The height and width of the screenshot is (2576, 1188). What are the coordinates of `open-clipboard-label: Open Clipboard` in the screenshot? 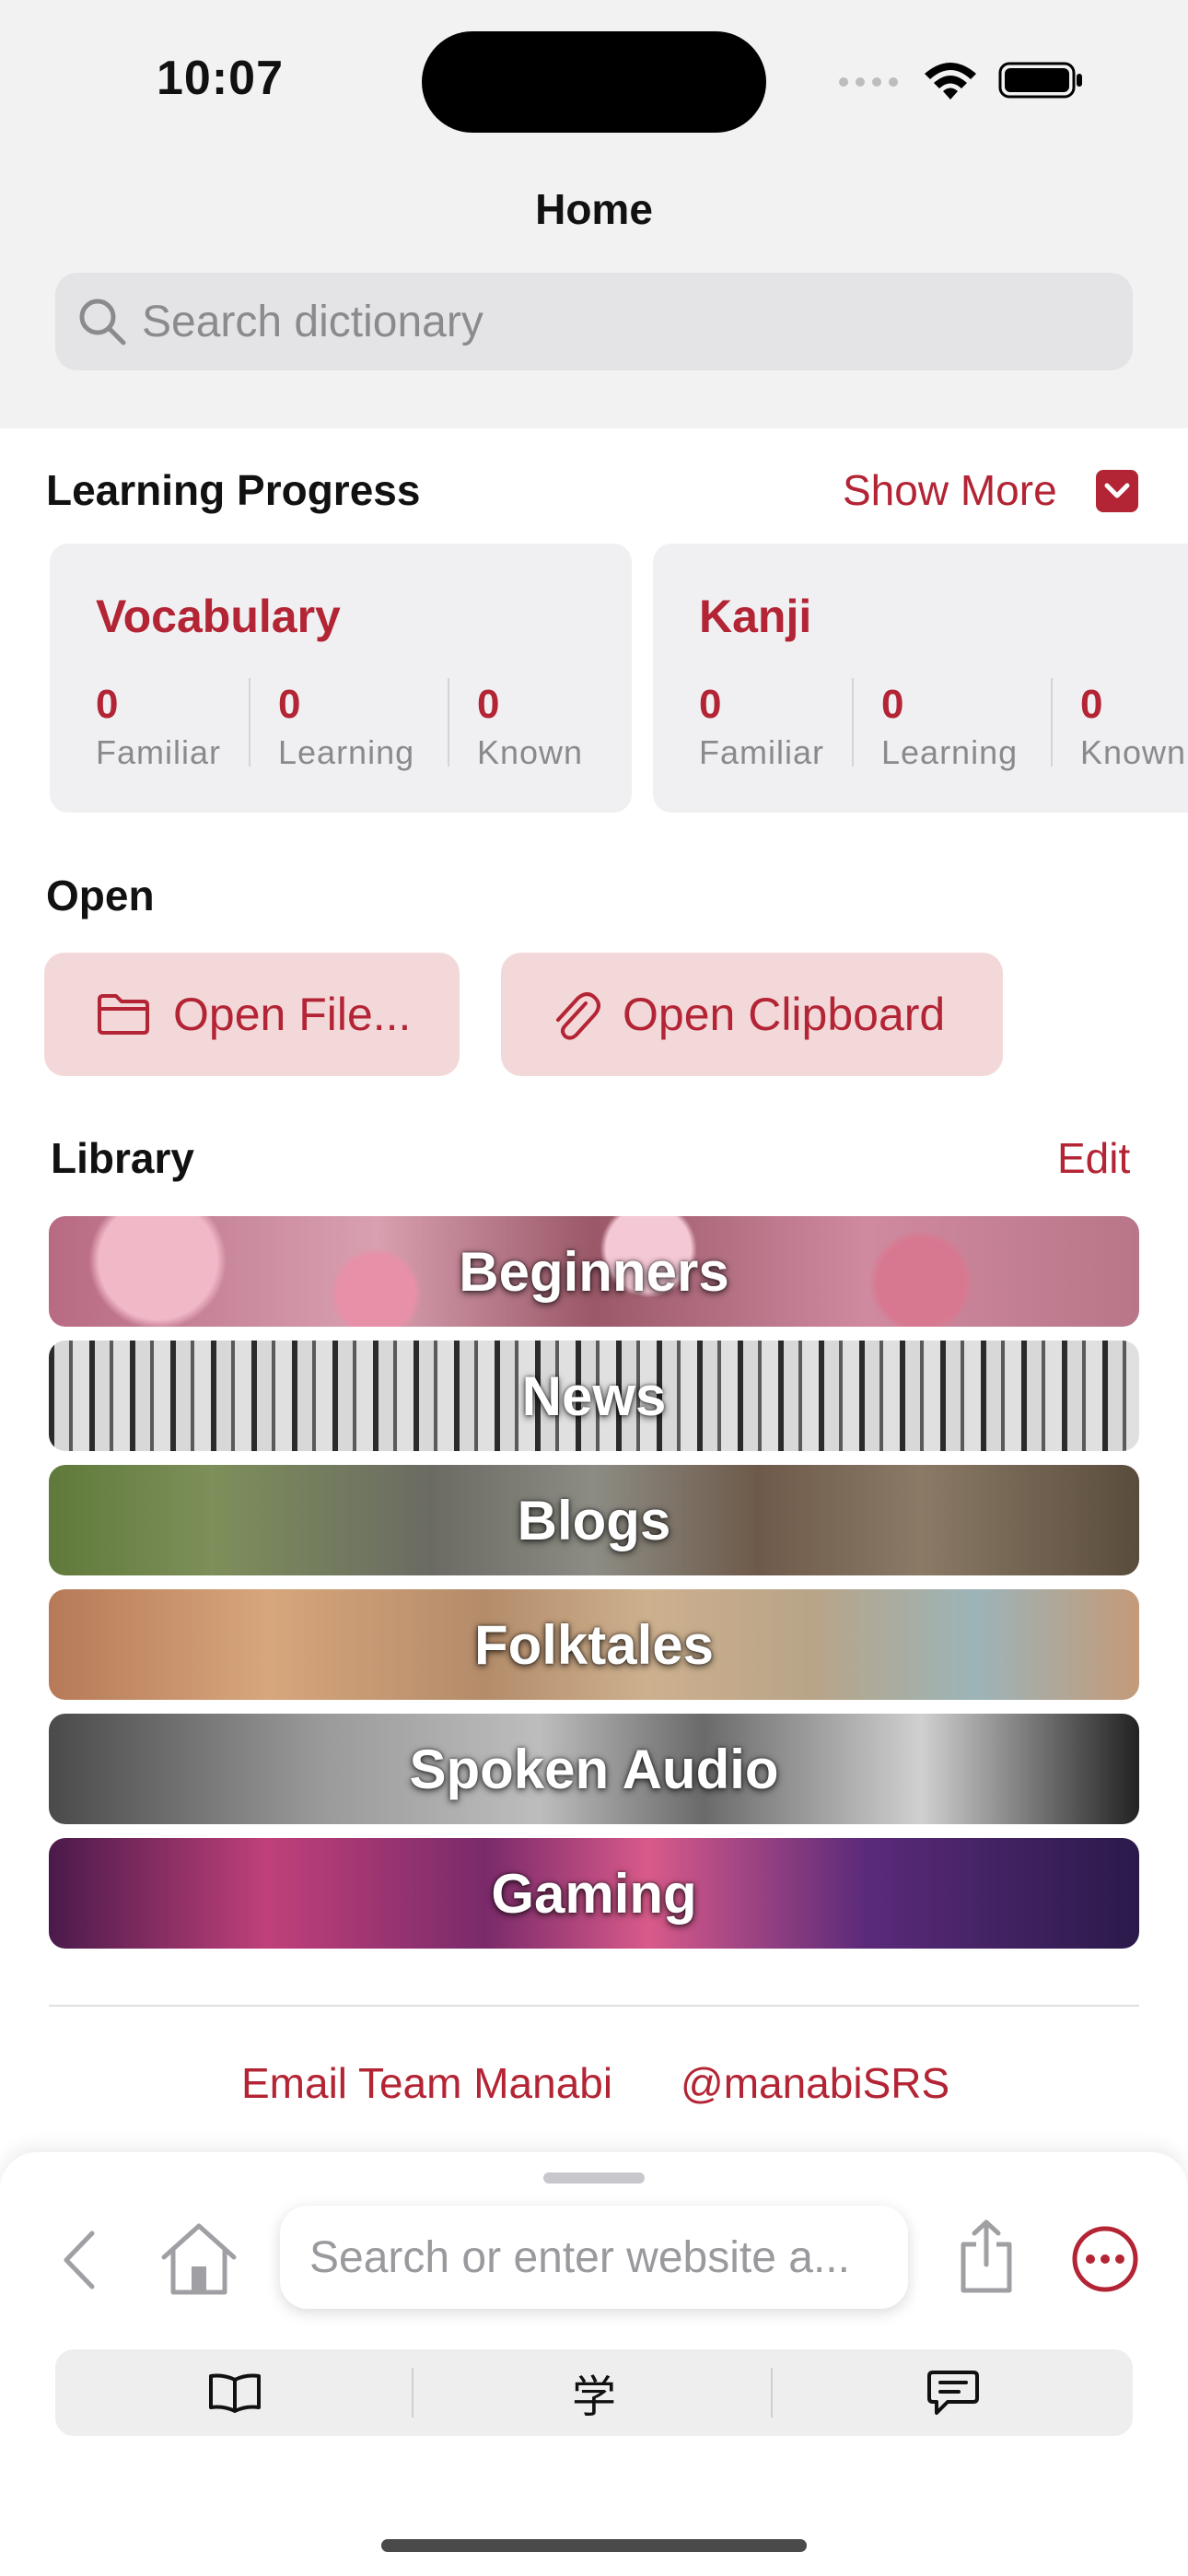 It's located at (784, 1015).